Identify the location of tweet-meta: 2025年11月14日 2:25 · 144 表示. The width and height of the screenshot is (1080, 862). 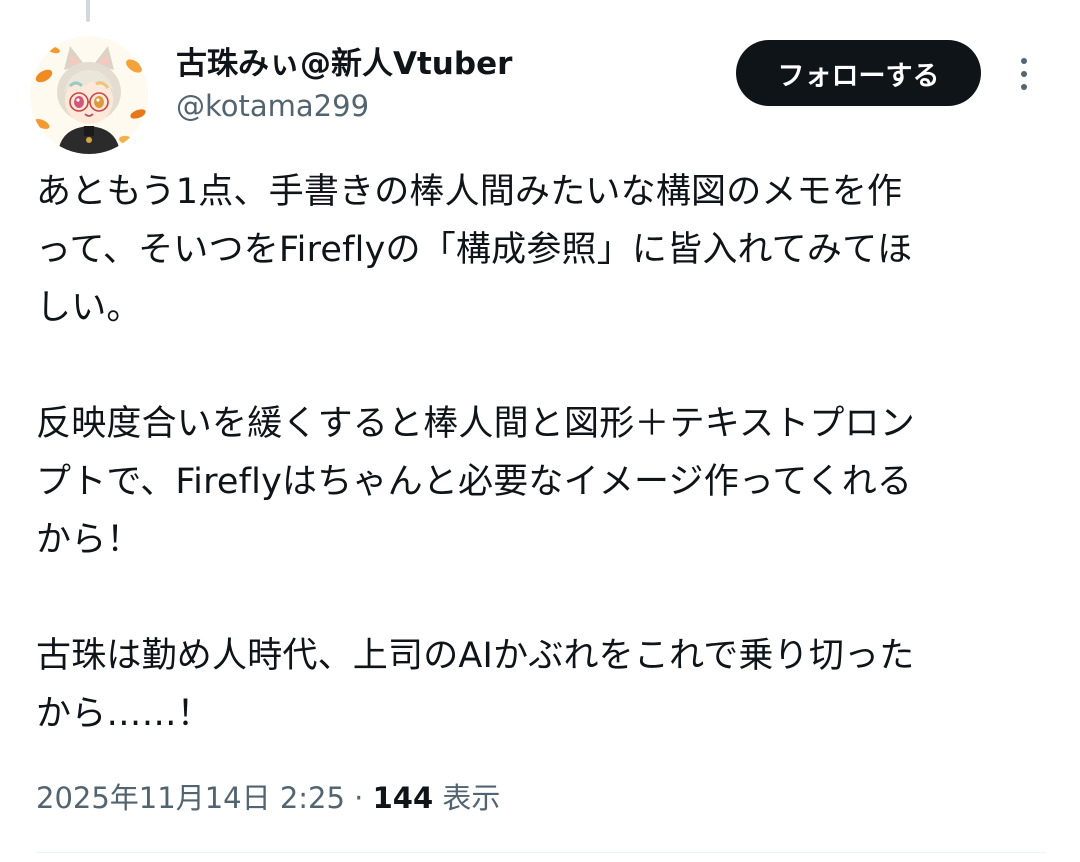
(268, 798).